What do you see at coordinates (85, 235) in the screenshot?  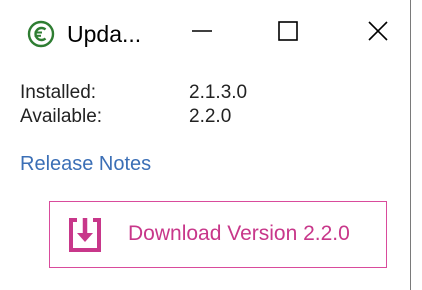 I see `download-icon` at bounding box center [85, 235].